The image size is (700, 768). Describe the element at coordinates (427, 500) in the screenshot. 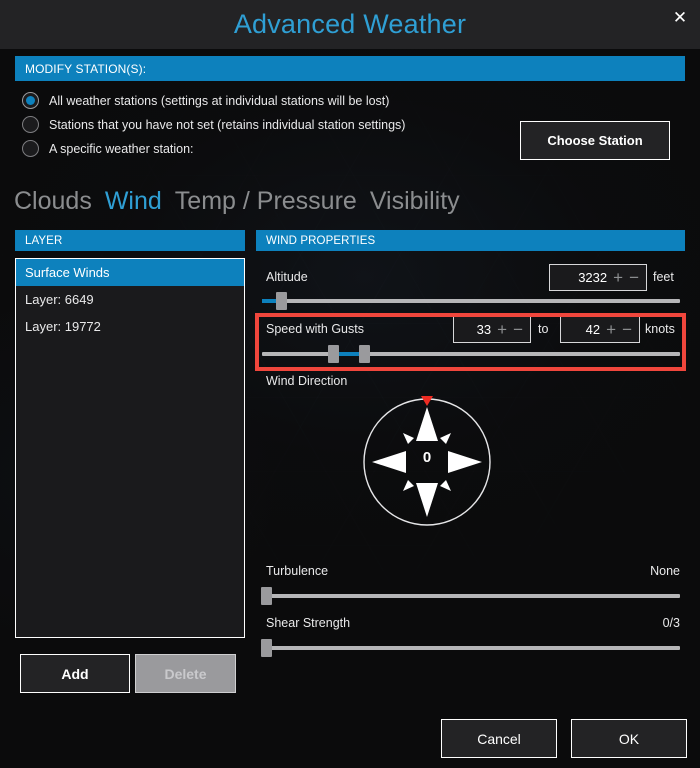

I see `compass-arrow-south` at that location.